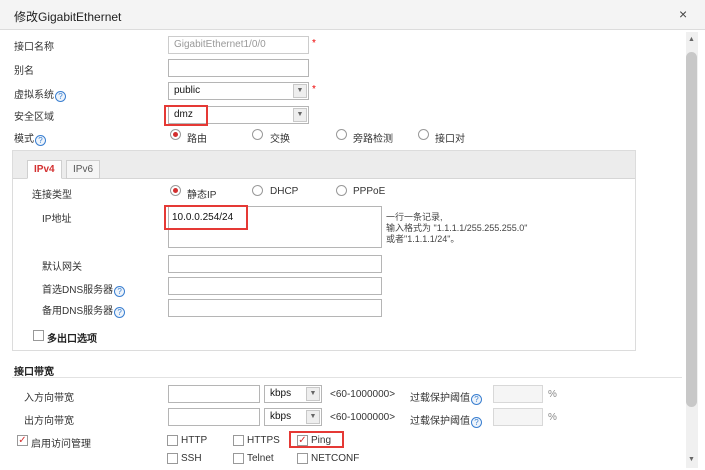 Image resolution: width=705 pixels, height=470 pixels. I want to click on outbound-unit-select: kbps ▼, so click(293, 417).